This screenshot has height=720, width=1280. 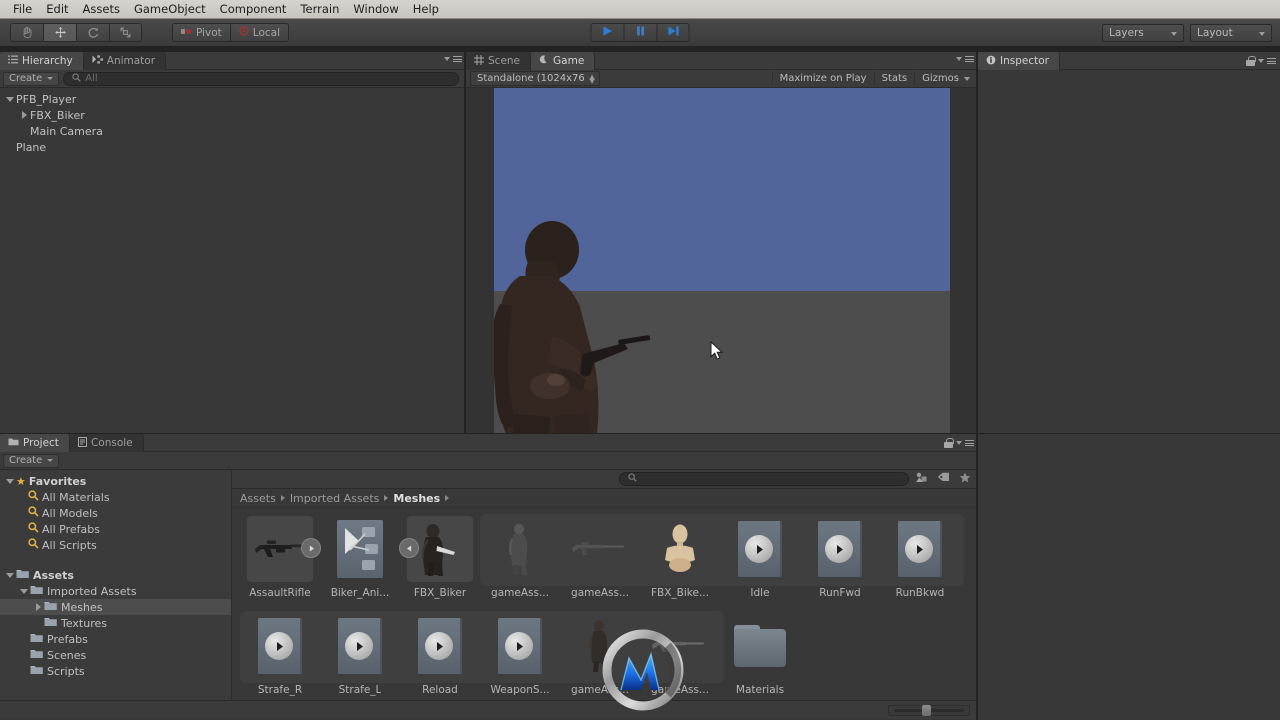 What do you see at coordinates (26, 32) in the screenshot?
I see `hand-tool-button` at bounding box center [26, 32].